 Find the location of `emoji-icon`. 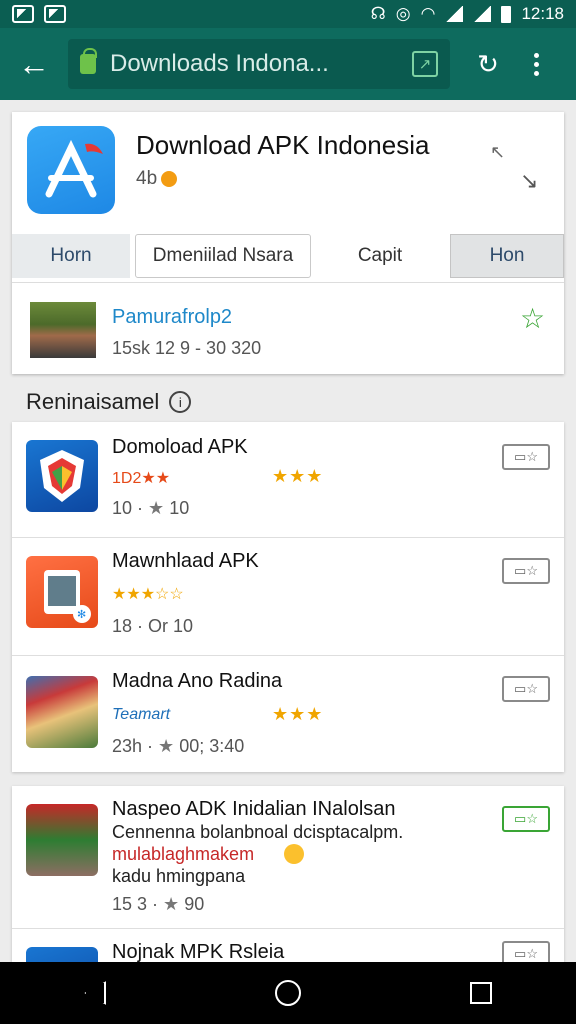

emoji-icon is located at coordinates (294, 854).